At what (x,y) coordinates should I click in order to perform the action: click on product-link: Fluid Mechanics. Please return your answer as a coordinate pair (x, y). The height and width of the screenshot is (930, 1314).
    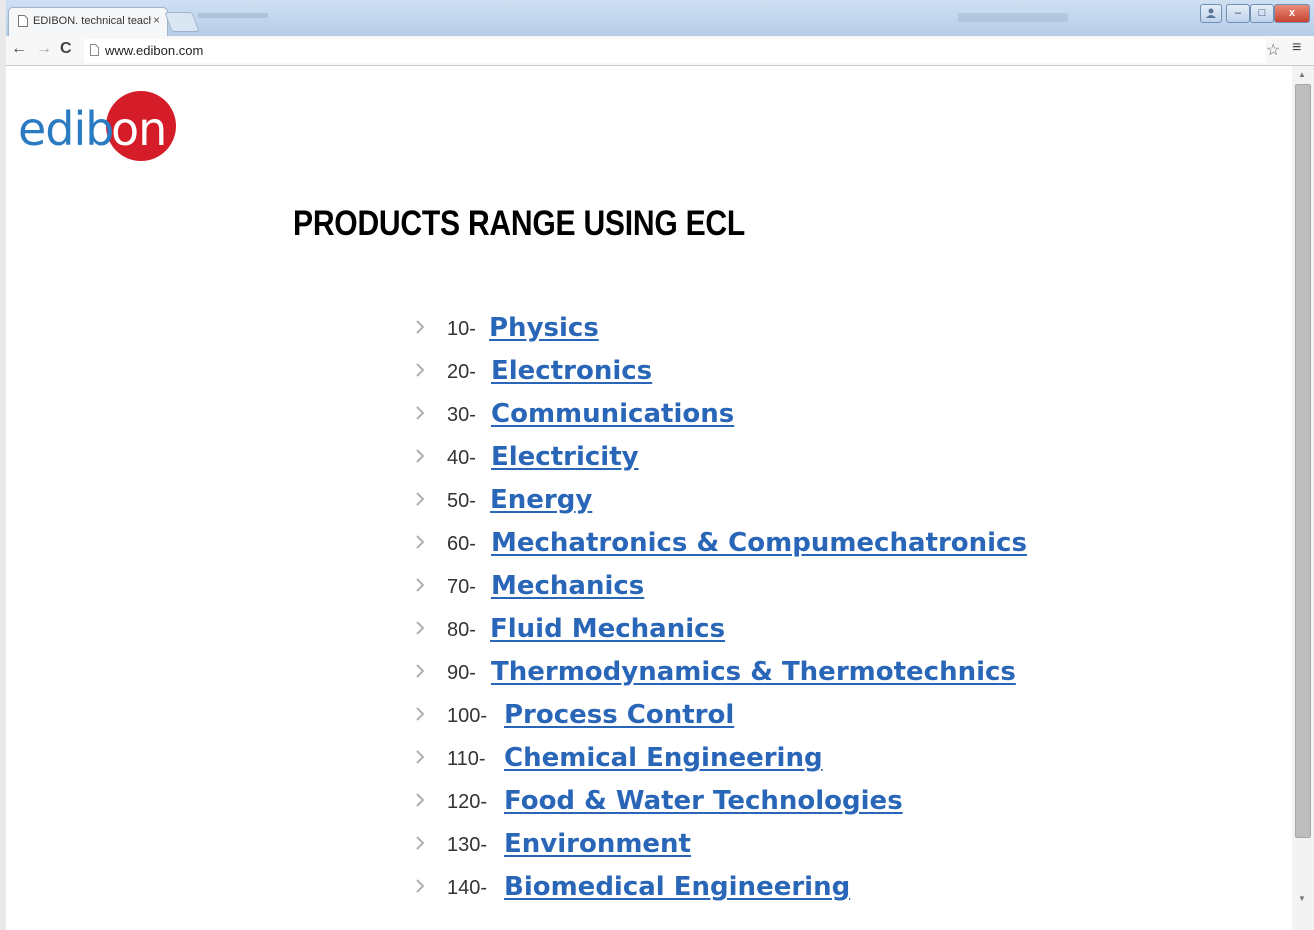
    Looking at the image, I should click on (607, 629).